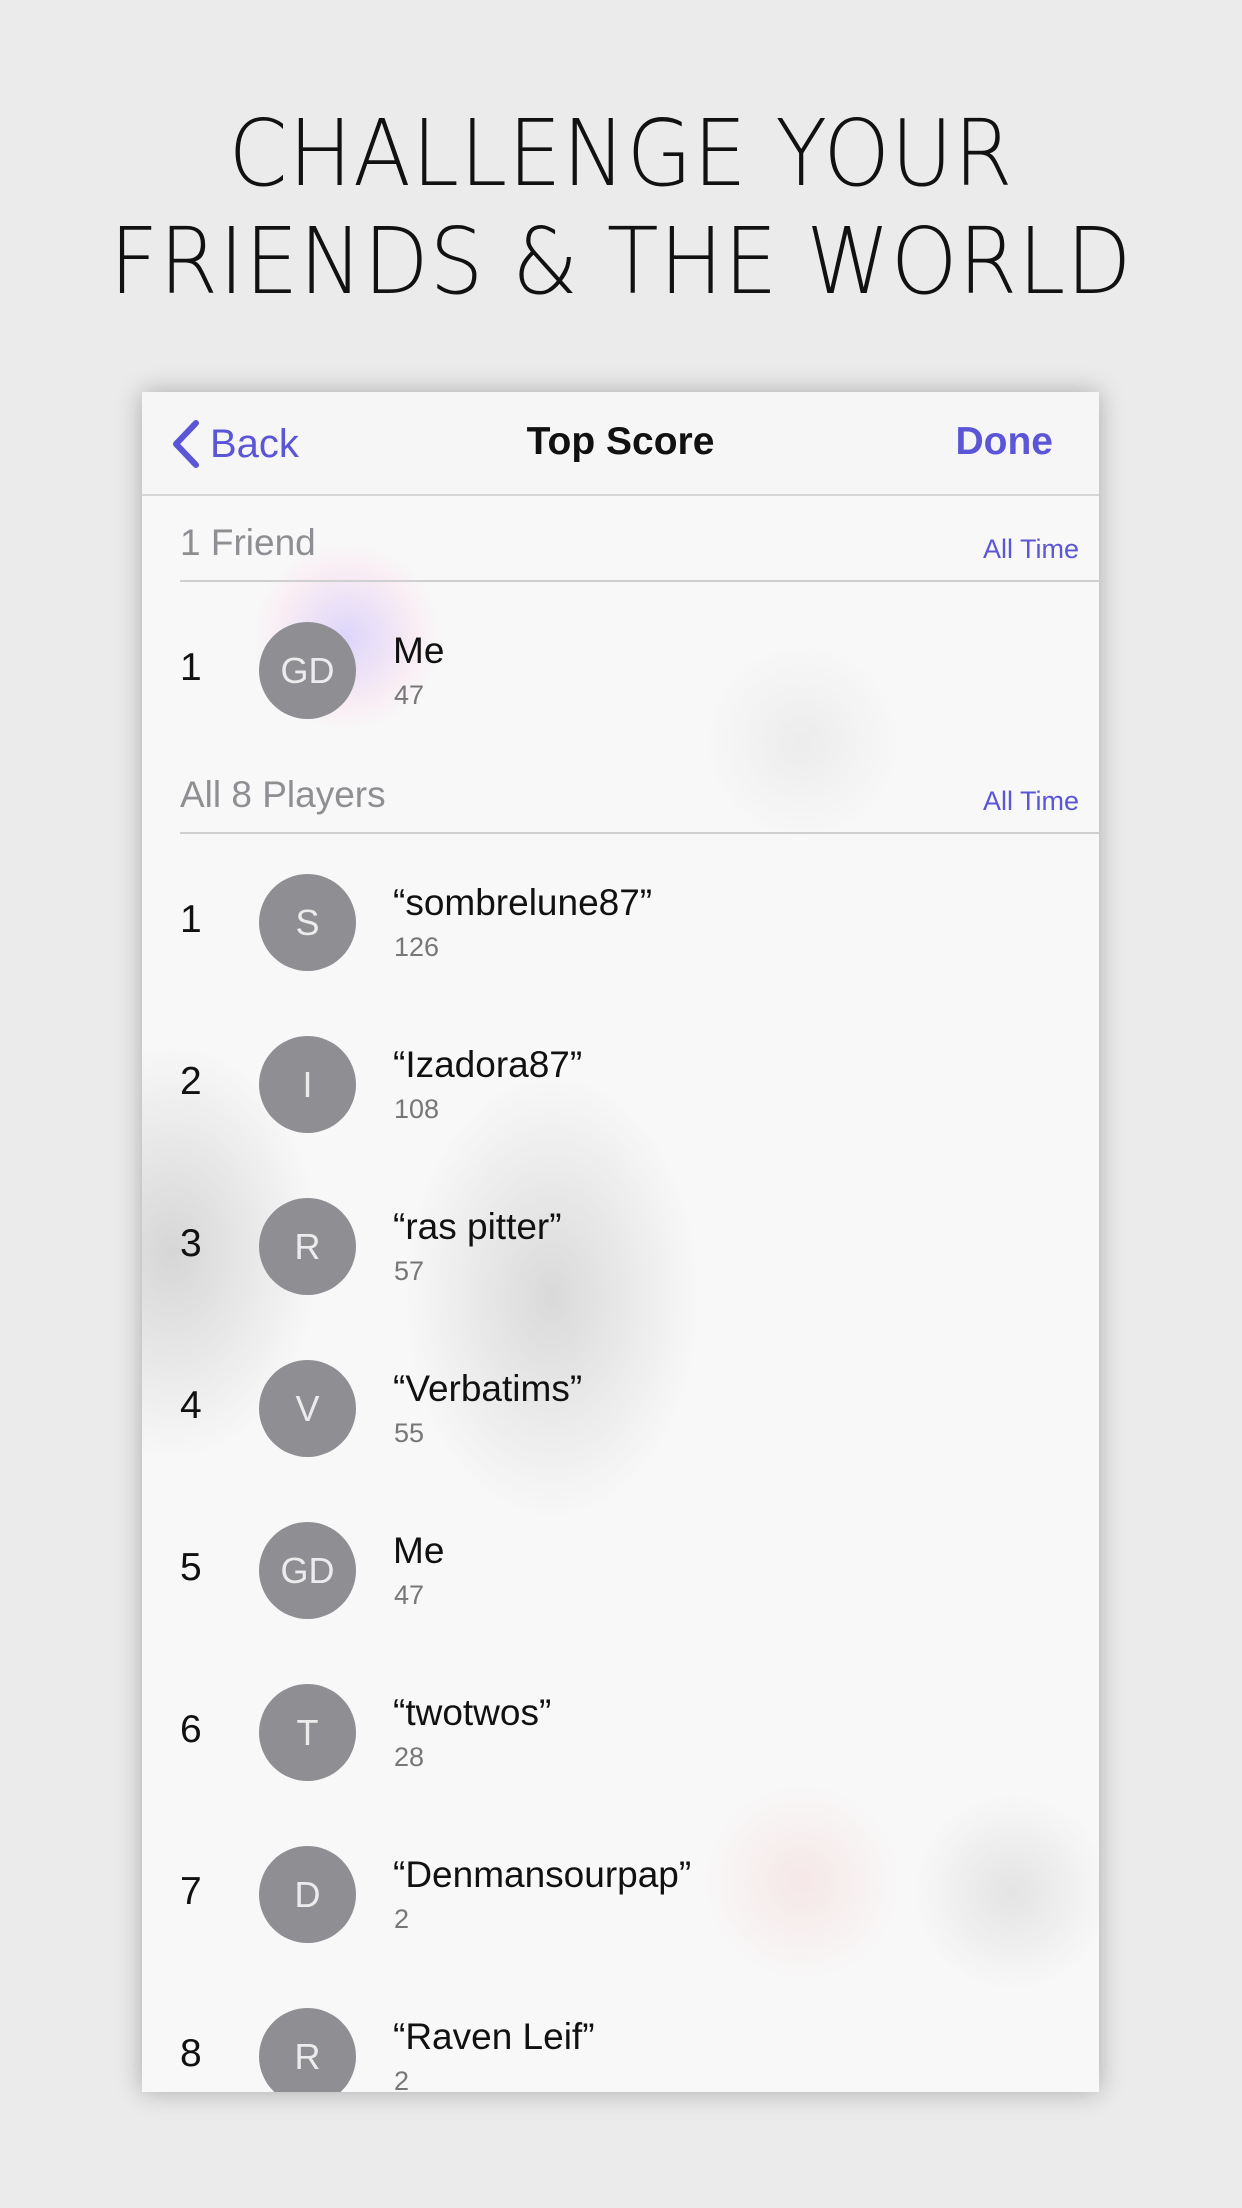 The width and height of the screenshot is (1242, 2208). Describe the element at coordinates (494, 2036) in the screenshot. I see `player-name: “Raven Leif”` at that location.